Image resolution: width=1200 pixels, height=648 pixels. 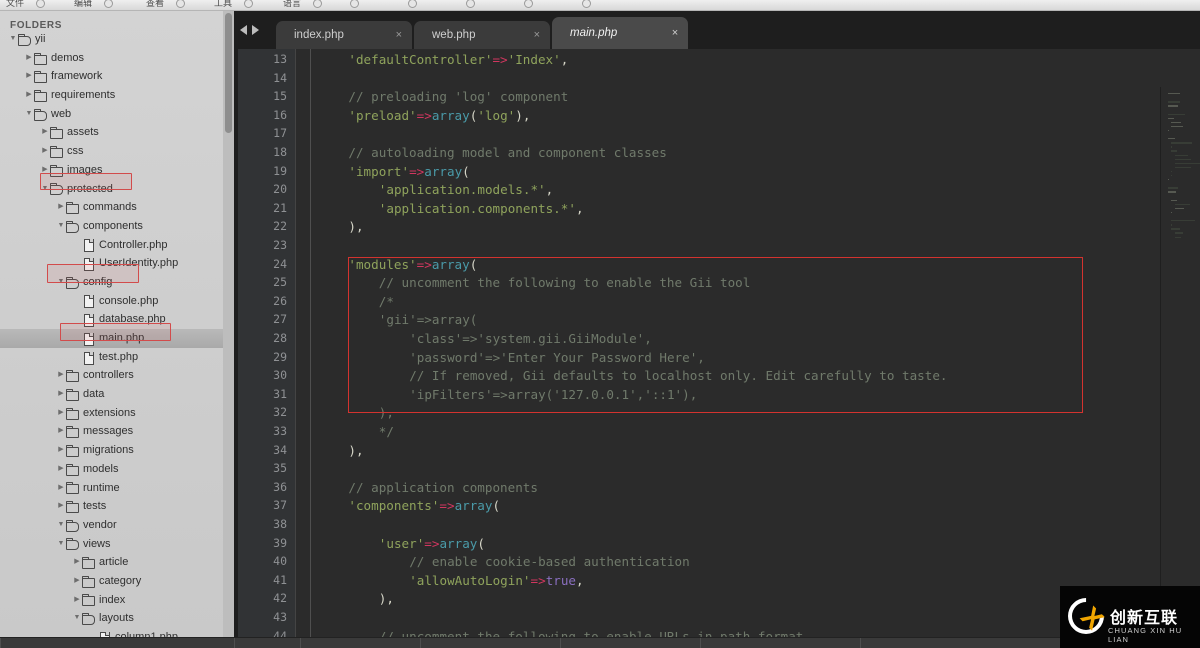 What do you see at coordinates (223, 4) in the screenshot?
I see `toolbar-item-3: 工具` at bounding box center [223, 4].